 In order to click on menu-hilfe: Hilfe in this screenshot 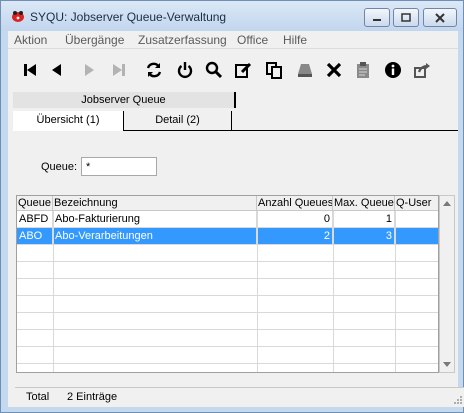, I will do `click(295, 40)`.